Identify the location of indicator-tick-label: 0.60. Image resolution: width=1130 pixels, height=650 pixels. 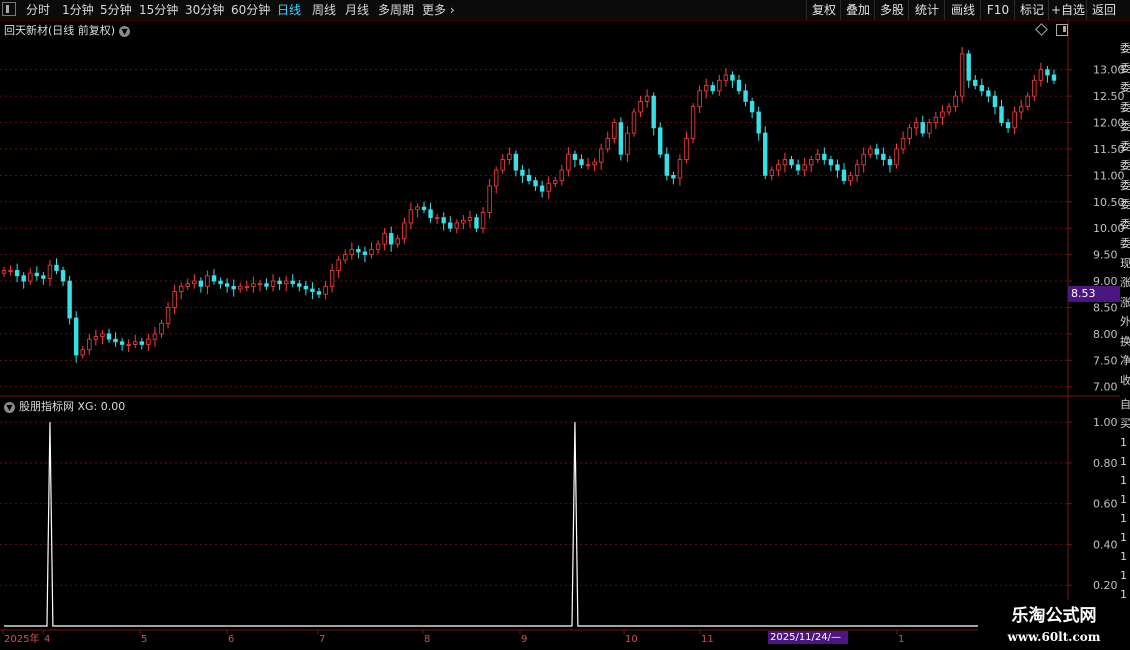
(1105, 504).